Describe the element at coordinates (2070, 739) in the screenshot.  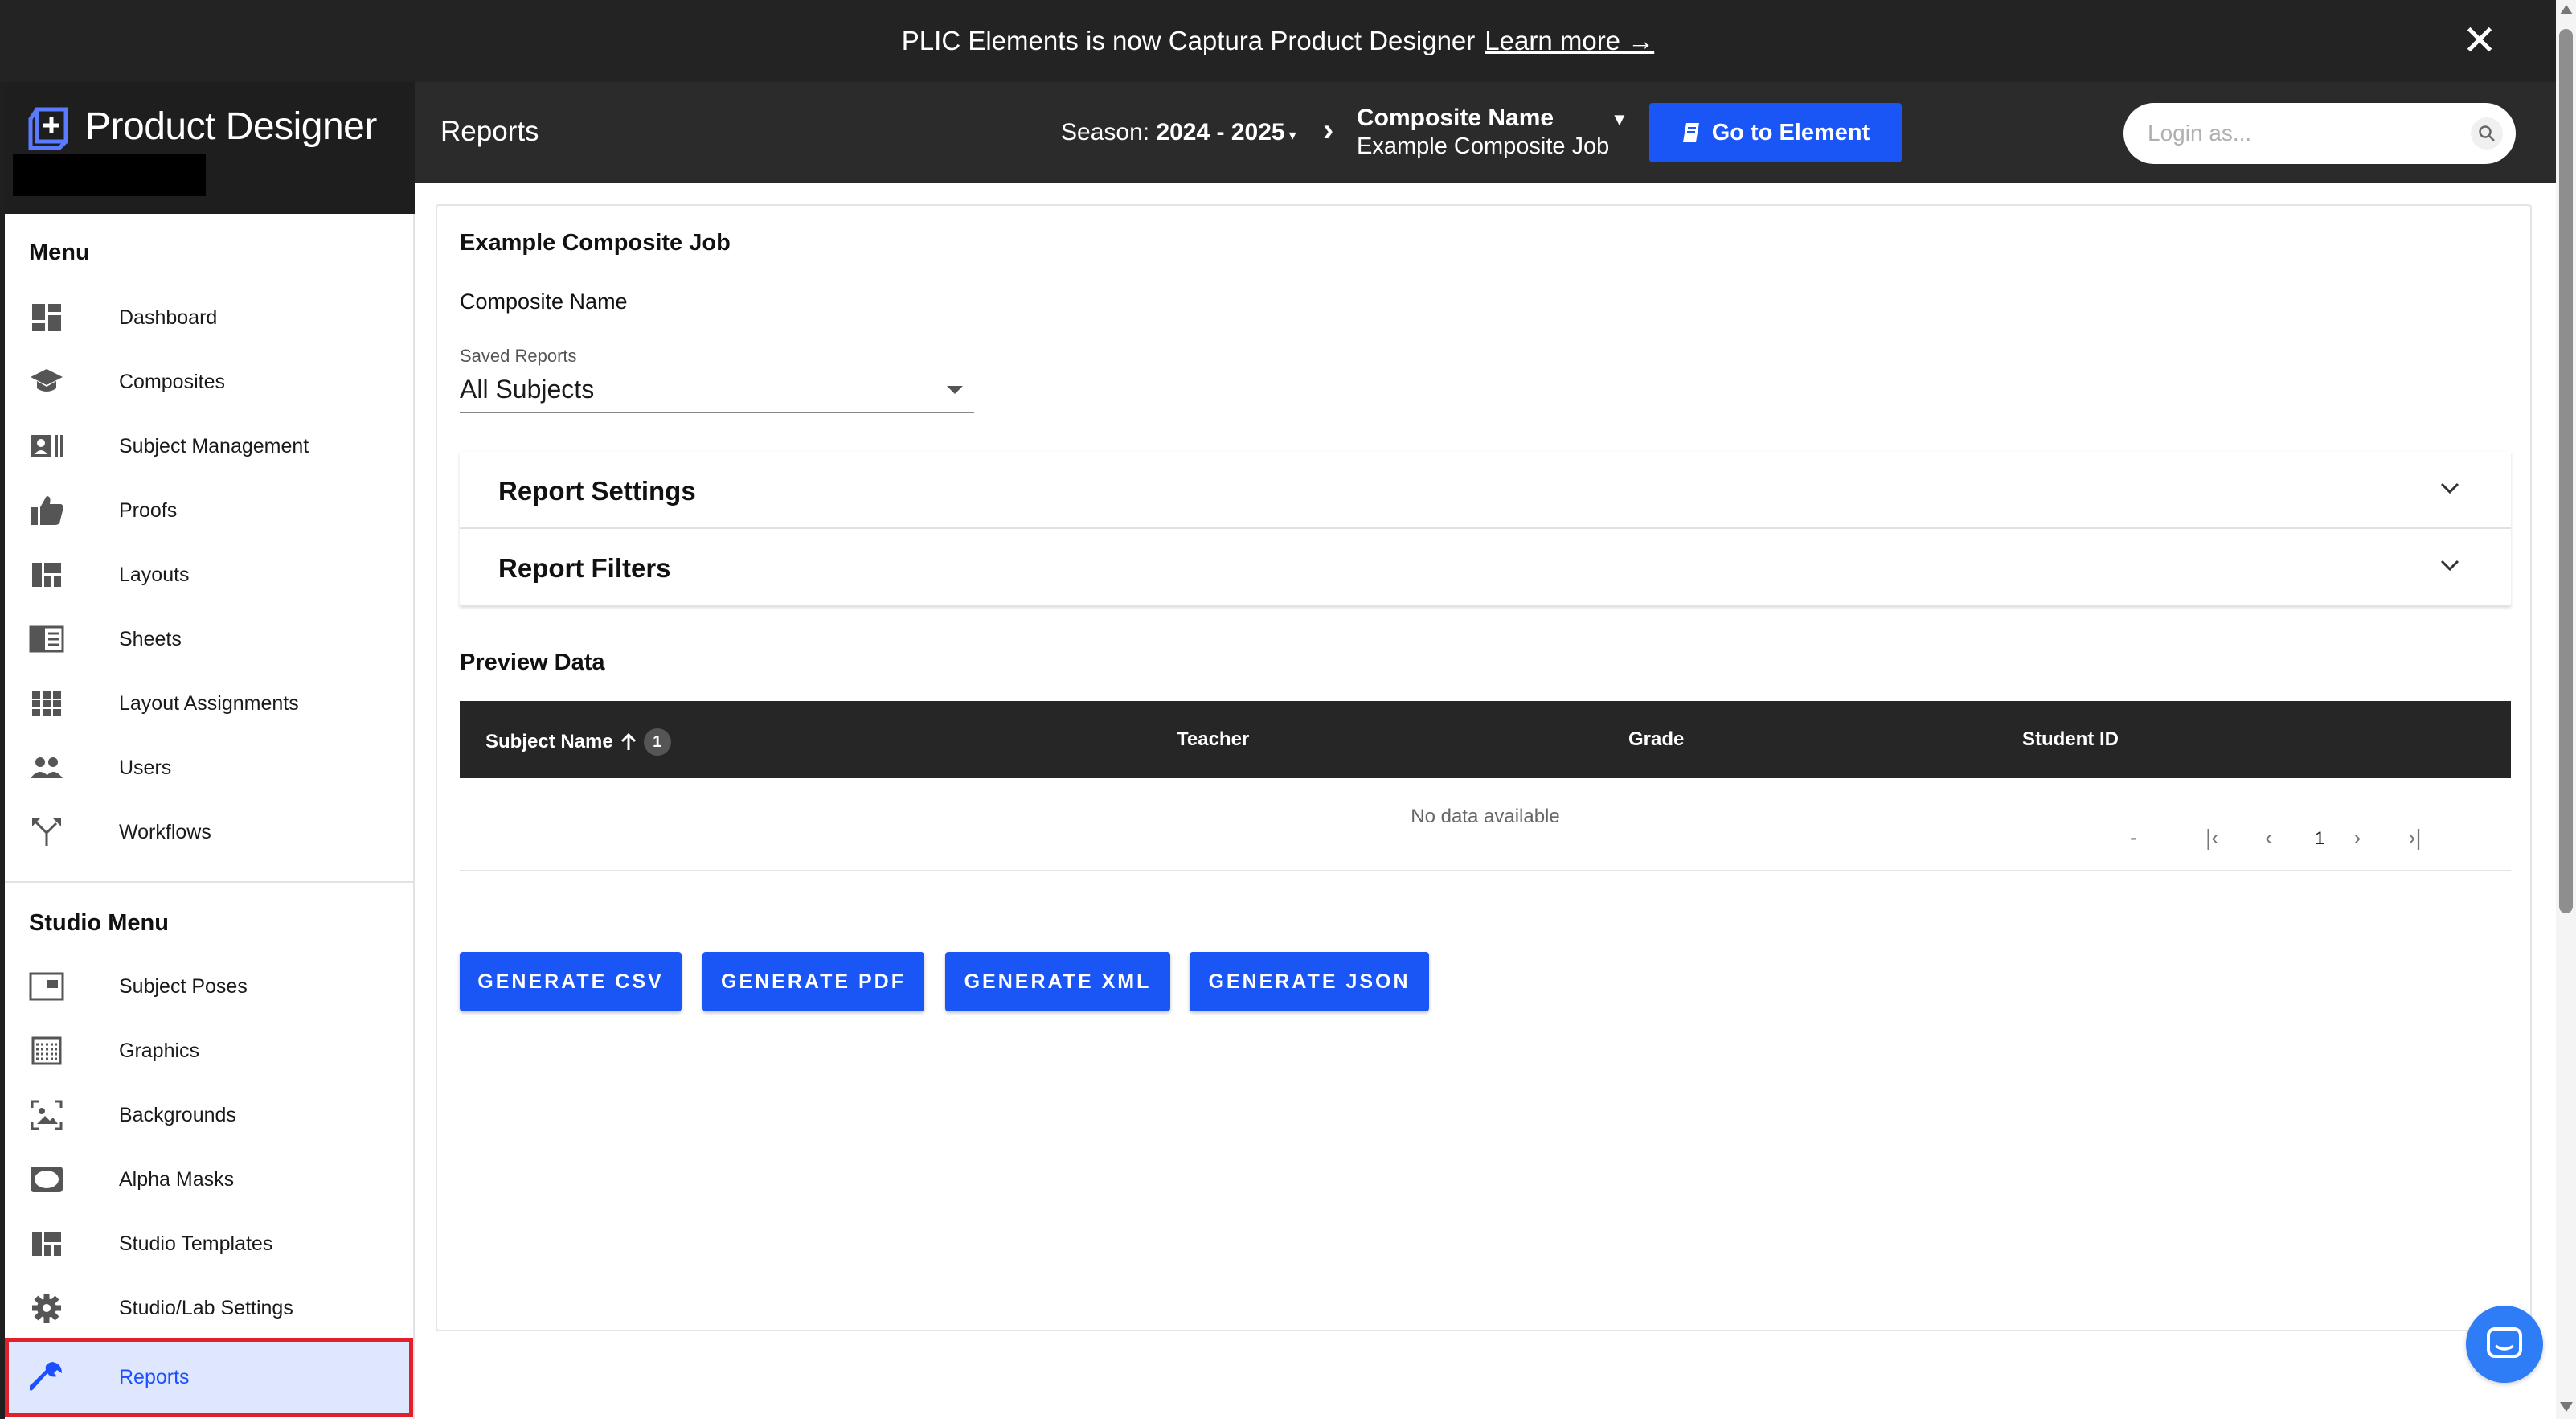
I see `column-header-student-id: Student ID` at that location.